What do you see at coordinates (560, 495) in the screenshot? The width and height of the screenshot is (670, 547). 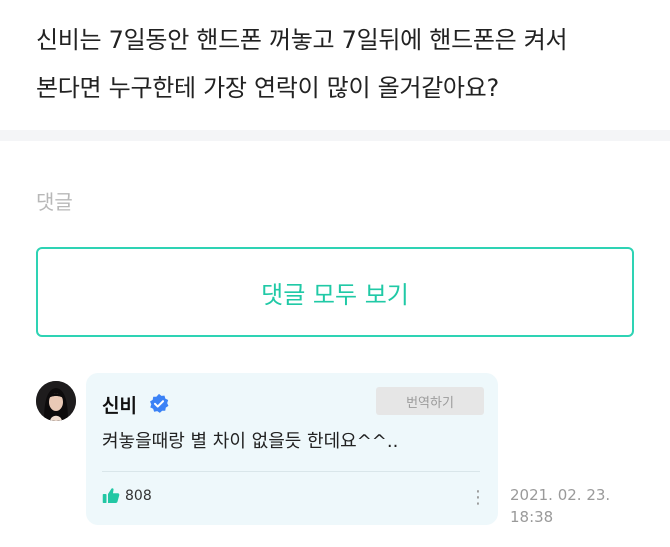 I see `timestamp-date: 2021. 02. 23.` at bounding box center [560, 495].